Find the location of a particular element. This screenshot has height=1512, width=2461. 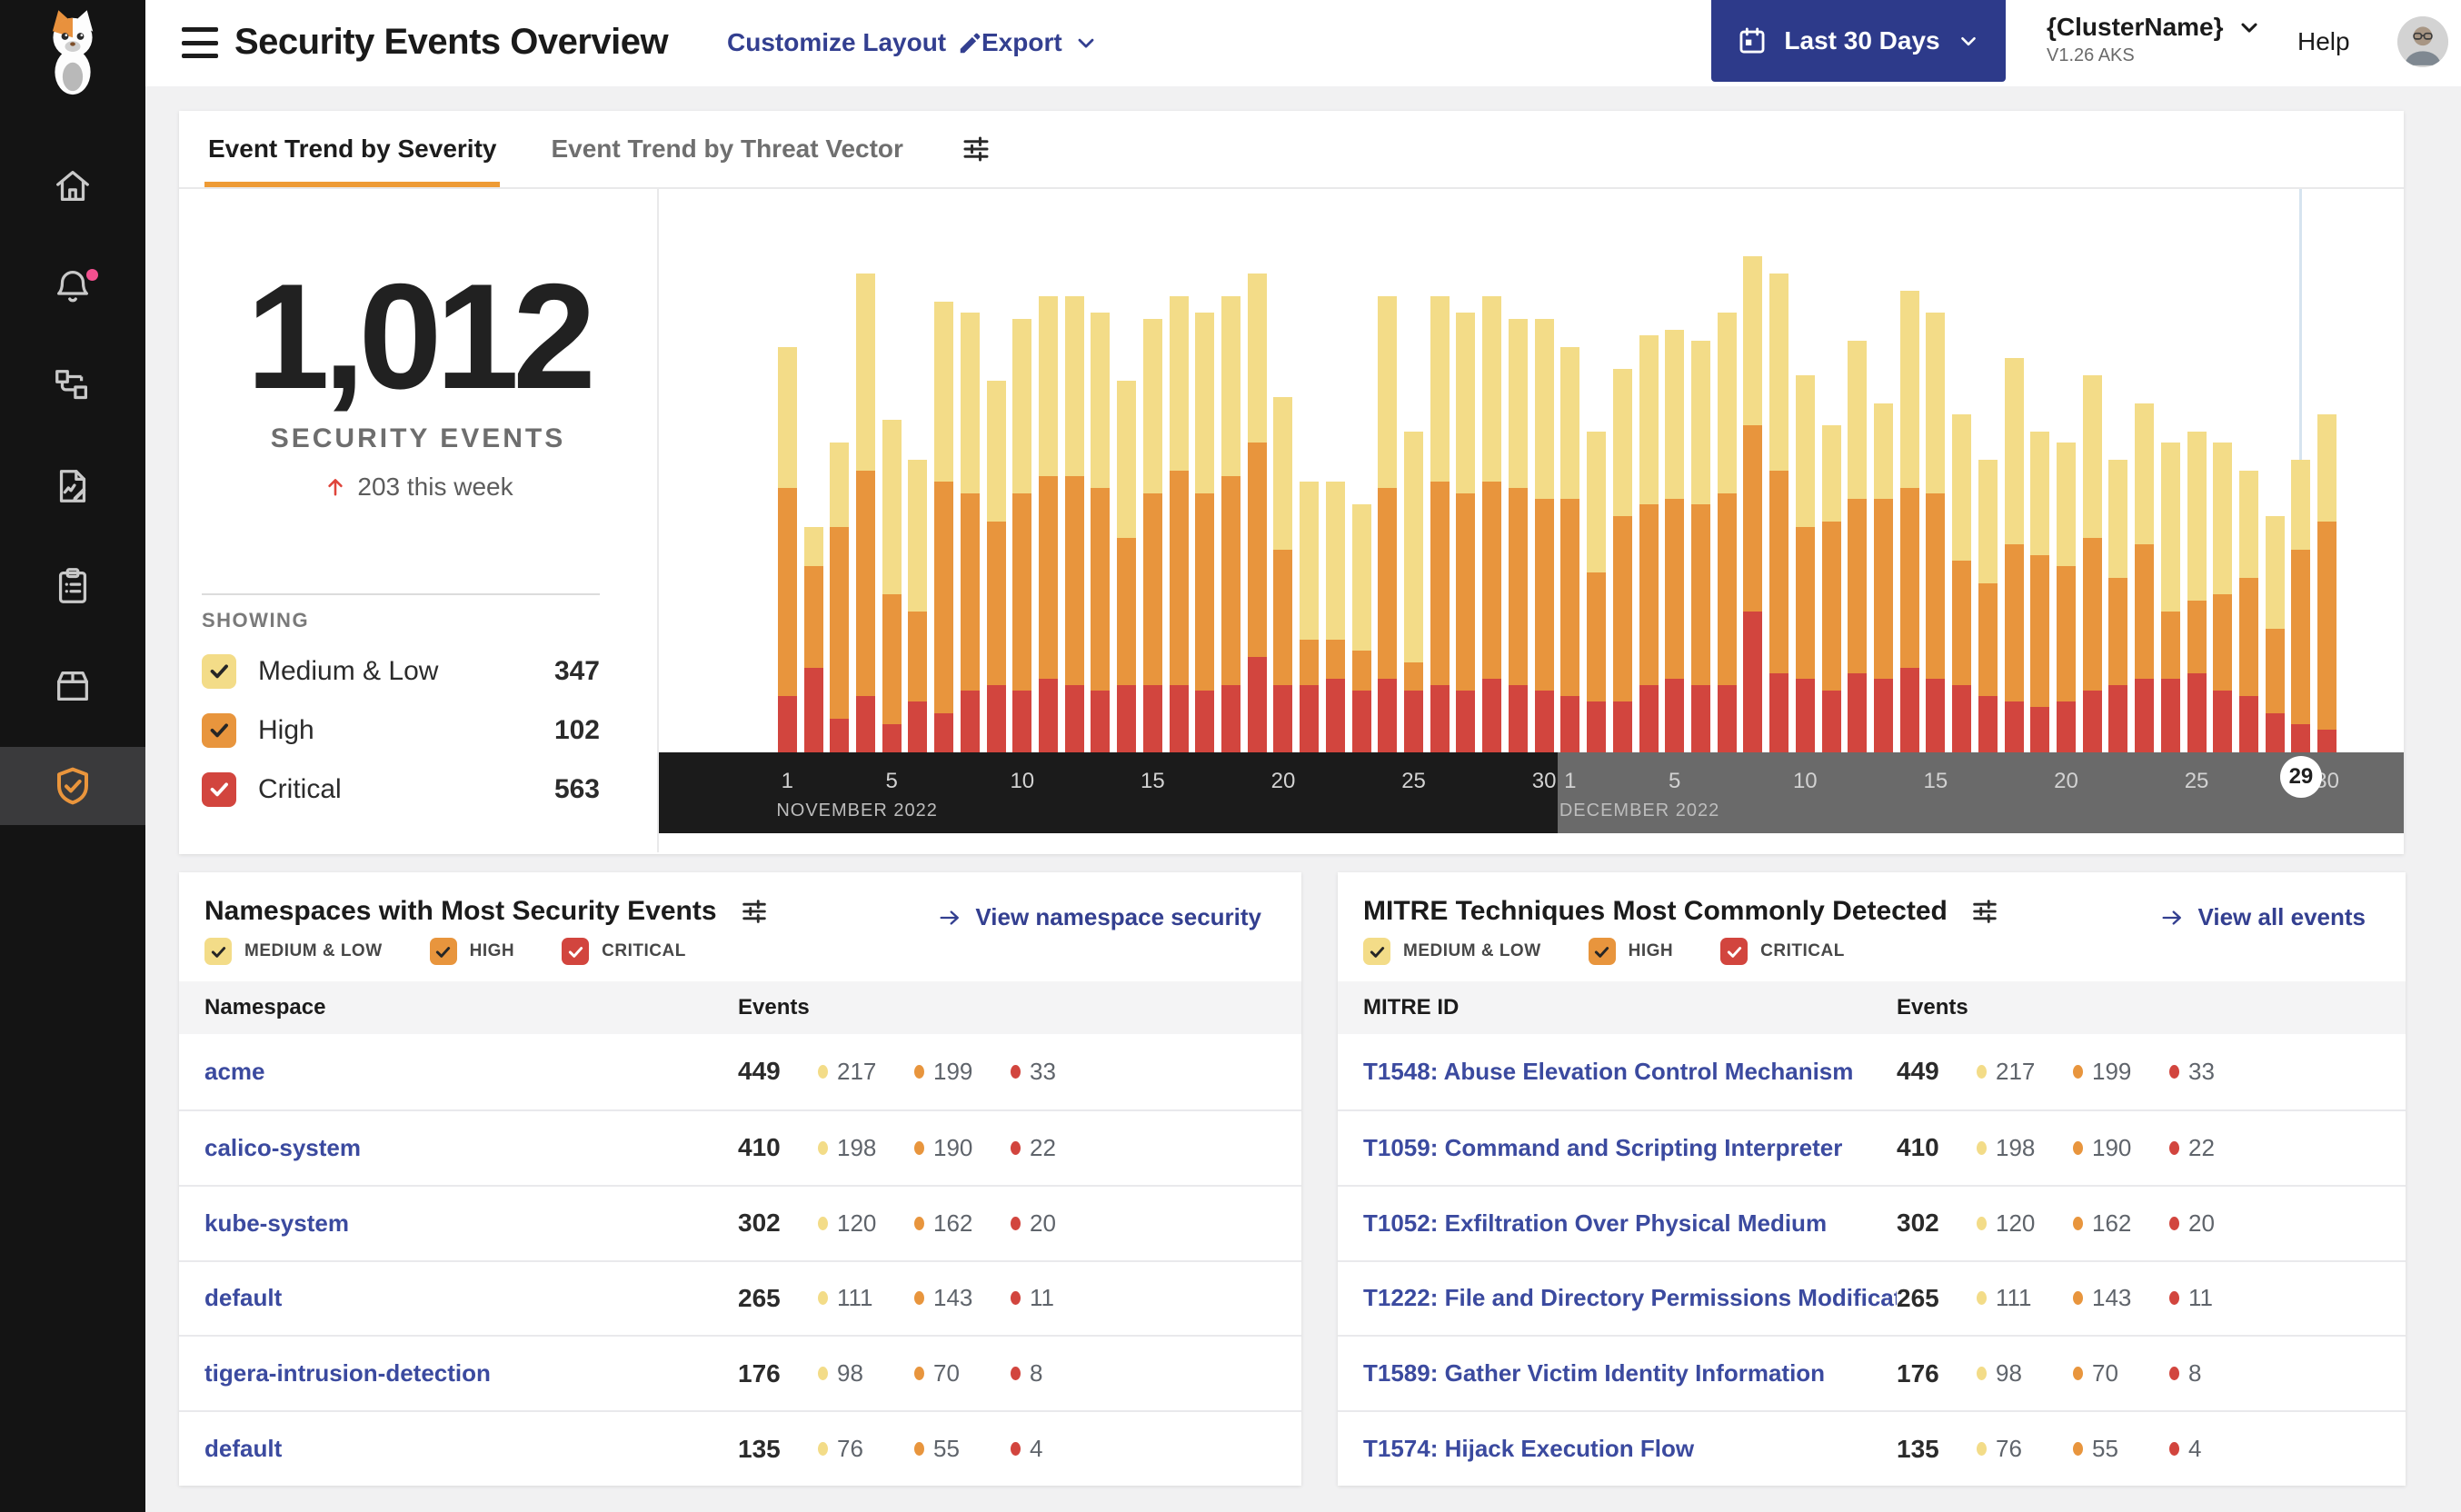

sidebar-item-workloads is located at coordinates (72, 686).